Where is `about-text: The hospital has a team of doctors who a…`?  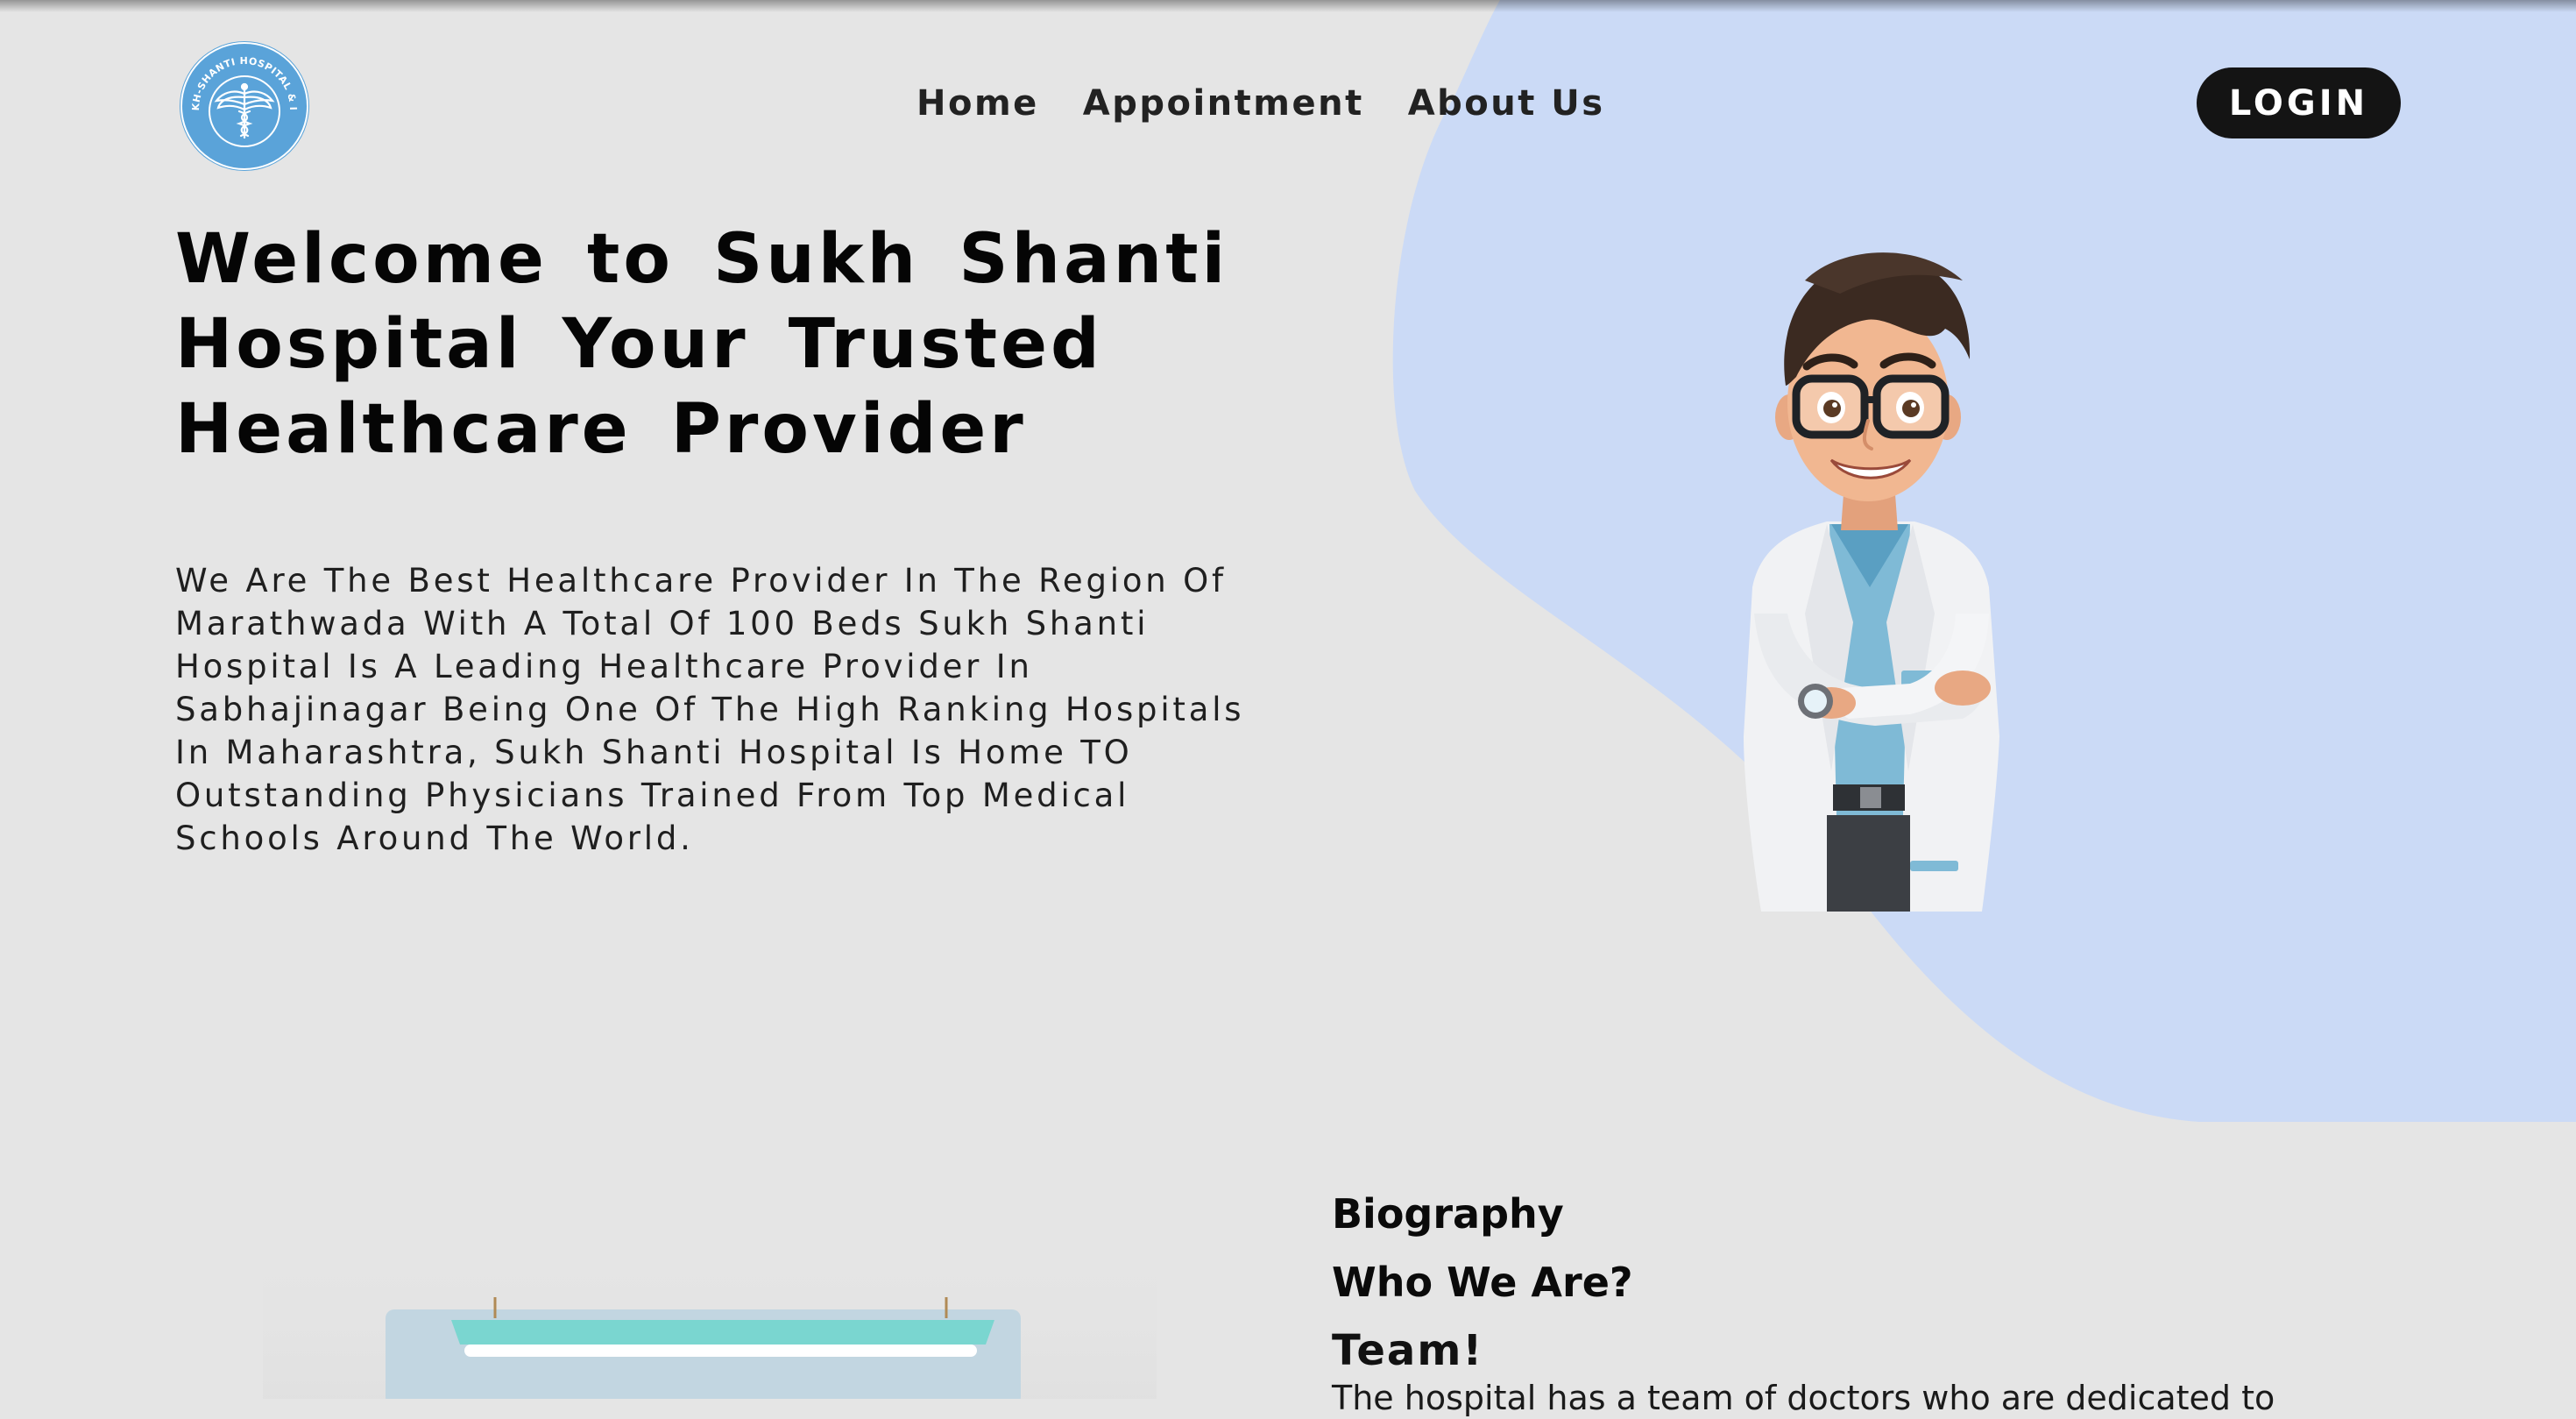
about-text: The hospital has a team of doctors who a… is located at coordinates (1803, 1398).